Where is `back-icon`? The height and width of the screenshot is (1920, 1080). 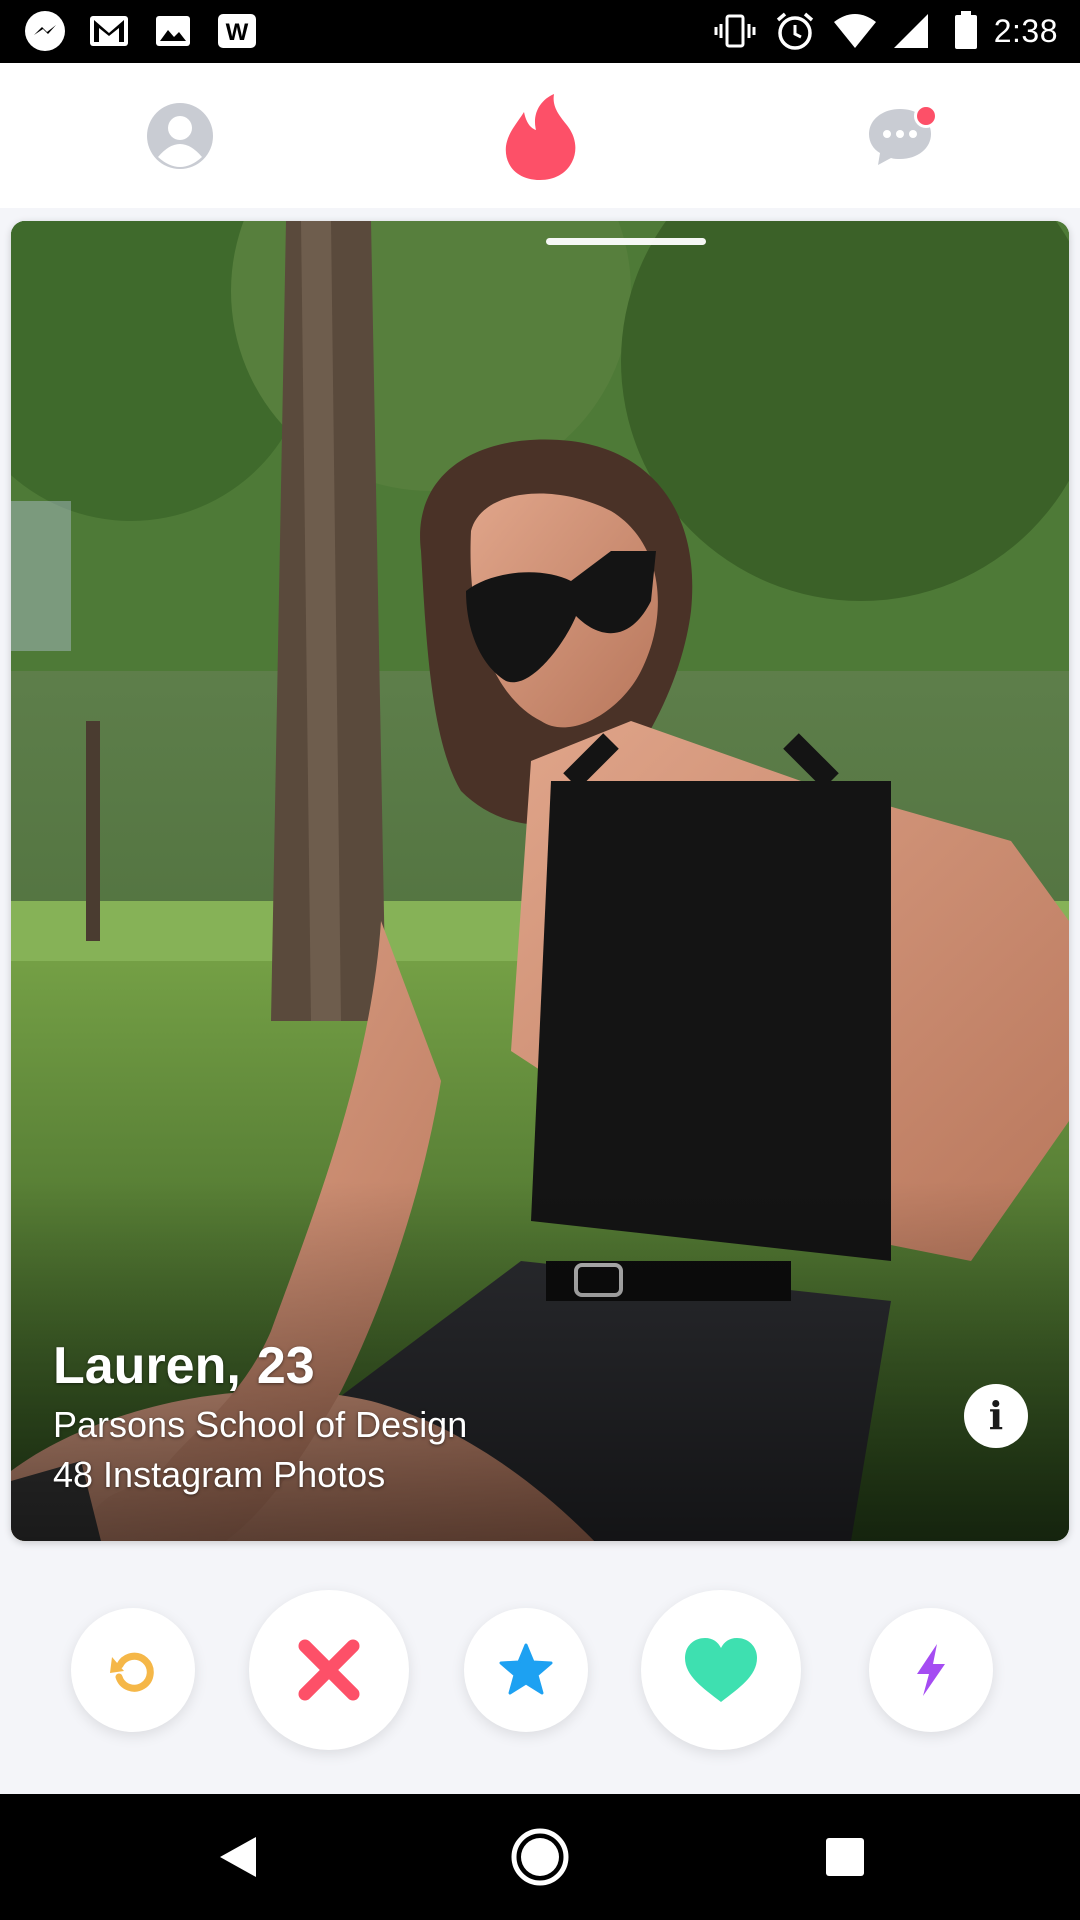 back-icon is located at coordinates (238, 1857).